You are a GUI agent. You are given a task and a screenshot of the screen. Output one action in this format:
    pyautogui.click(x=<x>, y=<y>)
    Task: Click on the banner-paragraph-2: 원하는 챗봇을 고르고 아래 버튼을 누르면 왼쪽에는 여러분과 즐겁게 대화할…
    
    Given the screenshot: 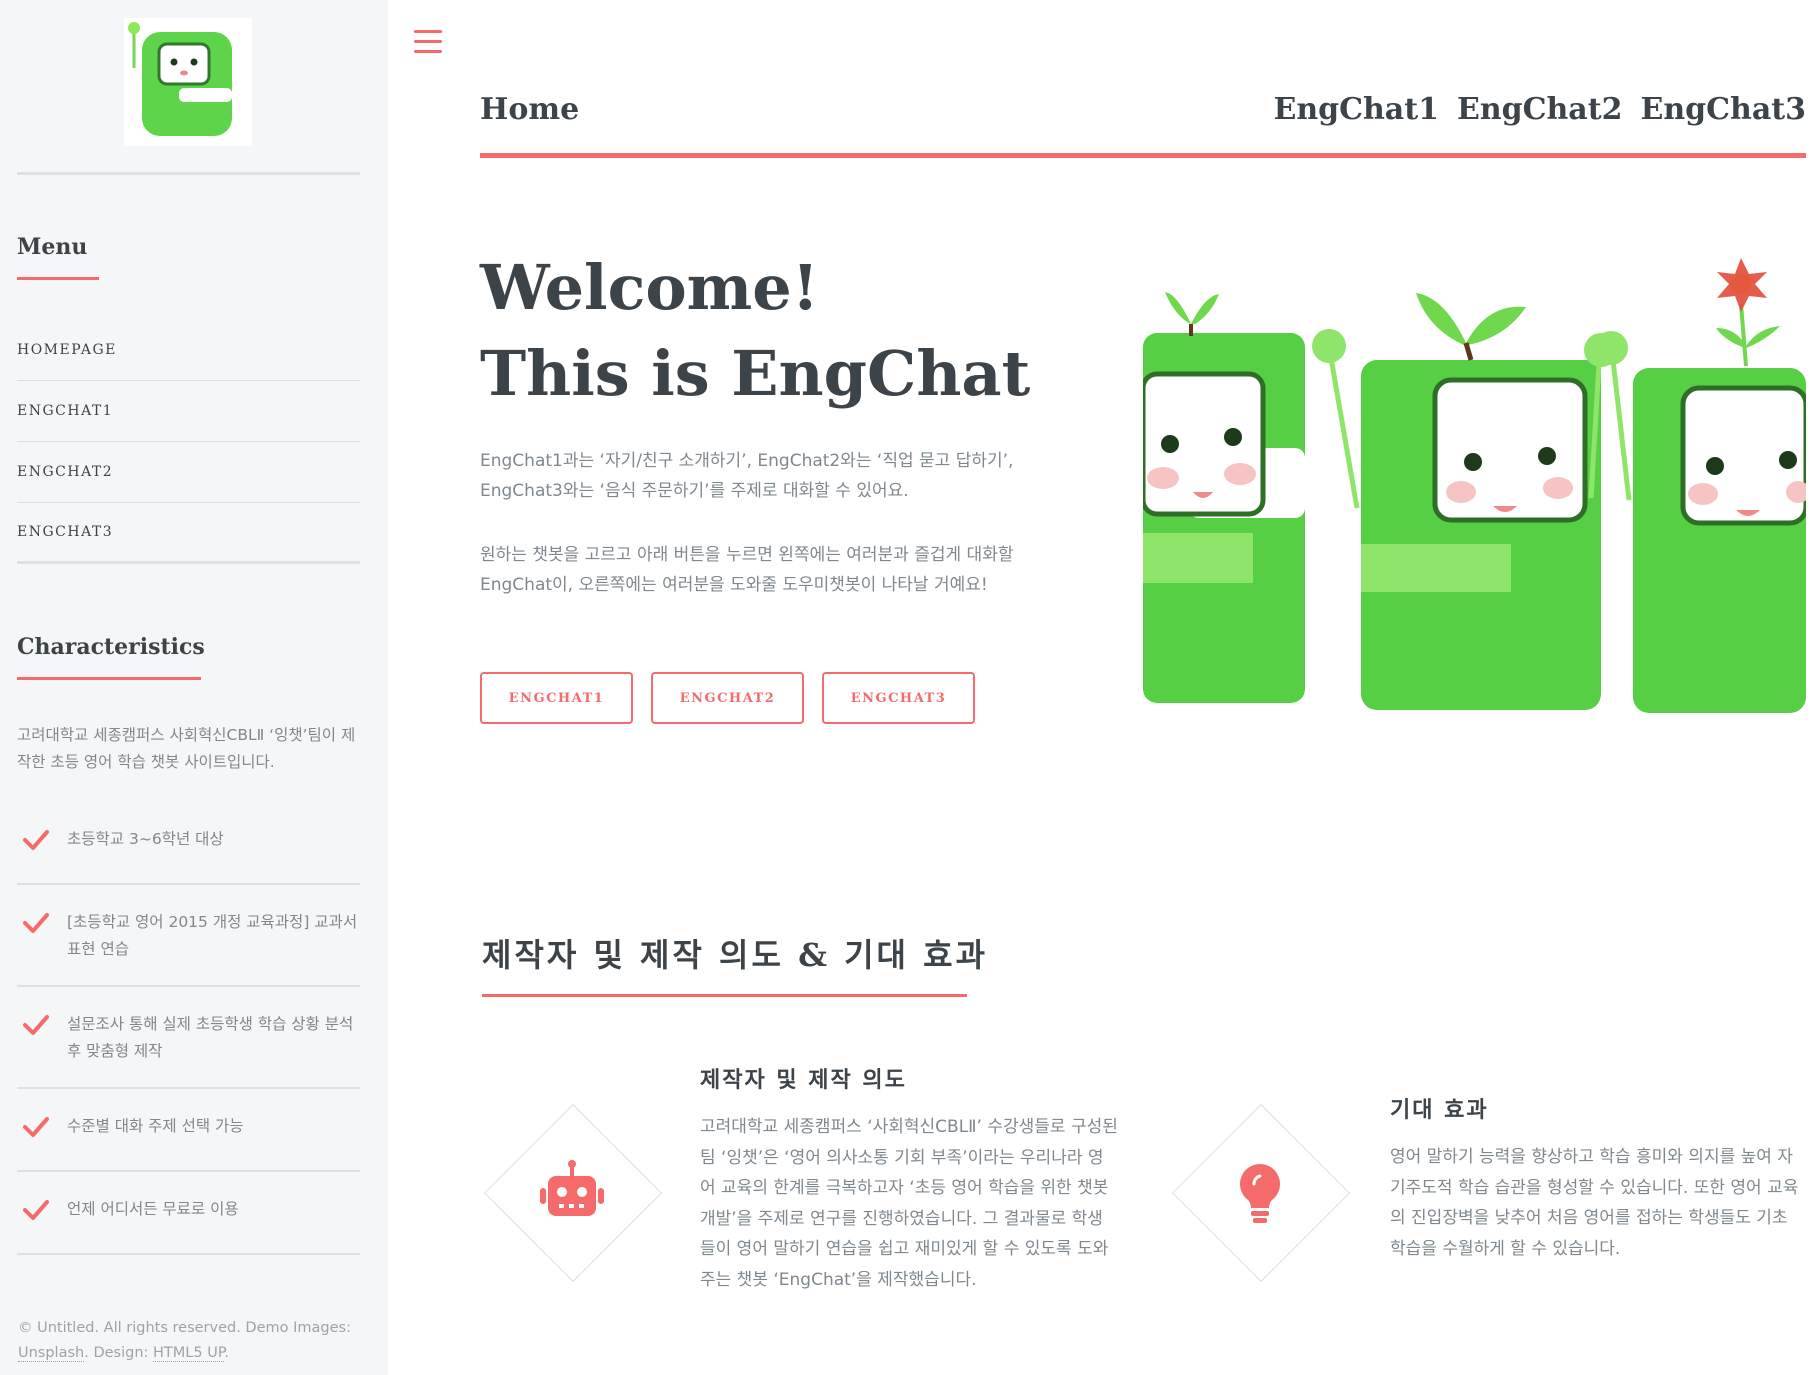 What is the action you would take?
    pyautogui.click(x=747, y=570)
    